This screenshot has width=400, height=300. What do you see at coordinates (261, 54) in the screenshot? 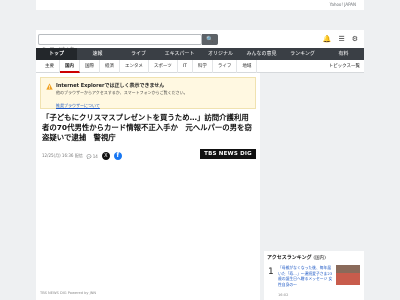
I see `nav-item-opinions: みんなの意見` at bounding box center [261, 54].